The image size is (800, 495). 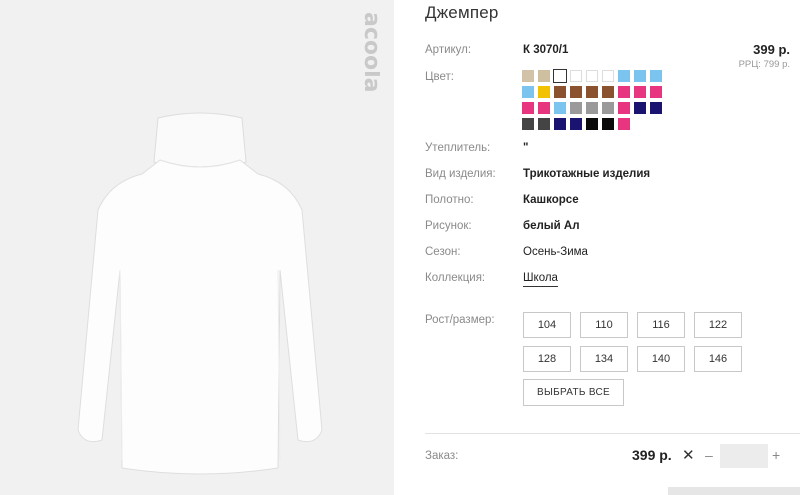 What do you see at coordinates (776, 455) in the screenshot?
I see `increase-quantity-button: +` at bounding box center [776, 455].